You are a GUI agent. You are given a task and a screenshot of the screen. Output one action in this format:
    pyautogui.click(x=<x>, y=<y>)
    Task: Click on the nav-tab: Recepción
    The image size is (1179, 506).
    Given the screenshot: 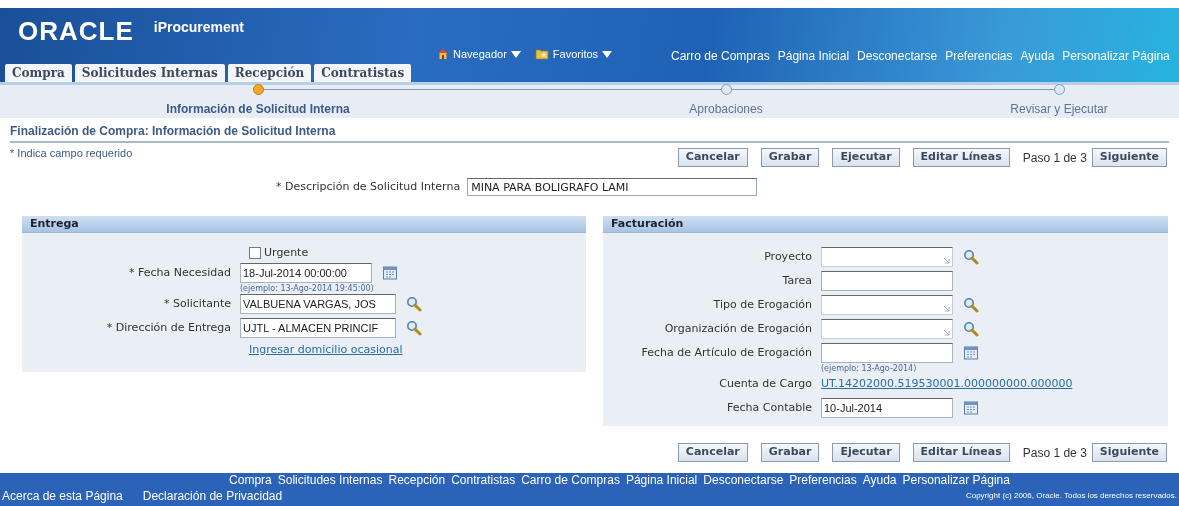 What is the action you would take?
    pyautogui.click(x=269, y=73)
    